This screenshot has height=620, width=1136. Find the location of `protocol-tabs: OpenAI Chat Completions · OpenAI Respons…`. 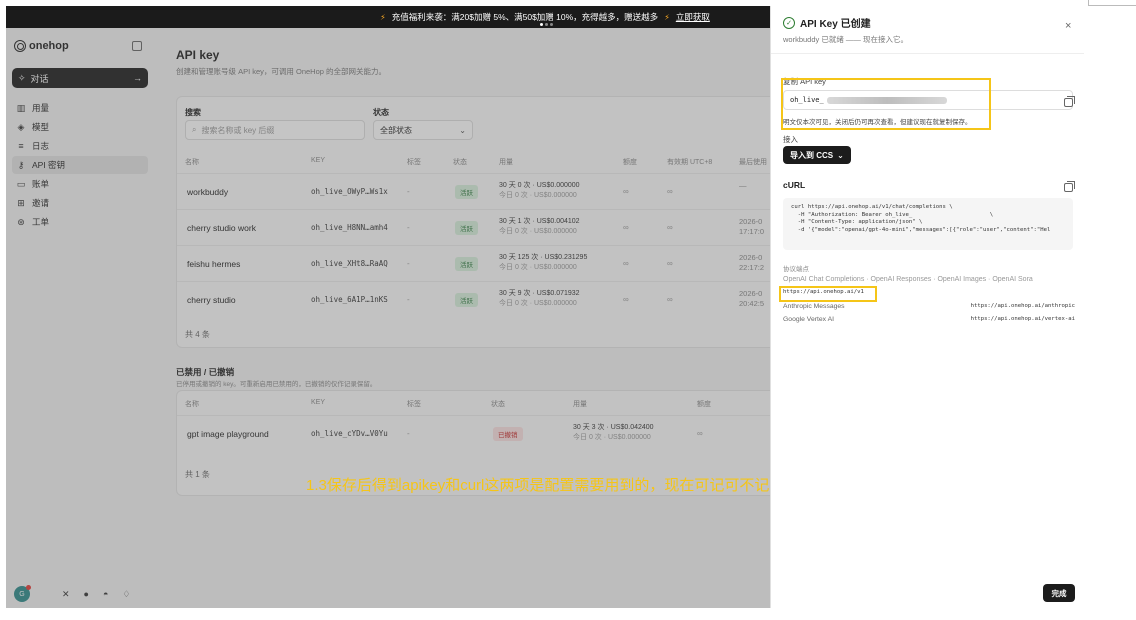

protocol-tabs: OpenAI Chat Completions · OpenAI Respons… is located at coordinates (908, 279).